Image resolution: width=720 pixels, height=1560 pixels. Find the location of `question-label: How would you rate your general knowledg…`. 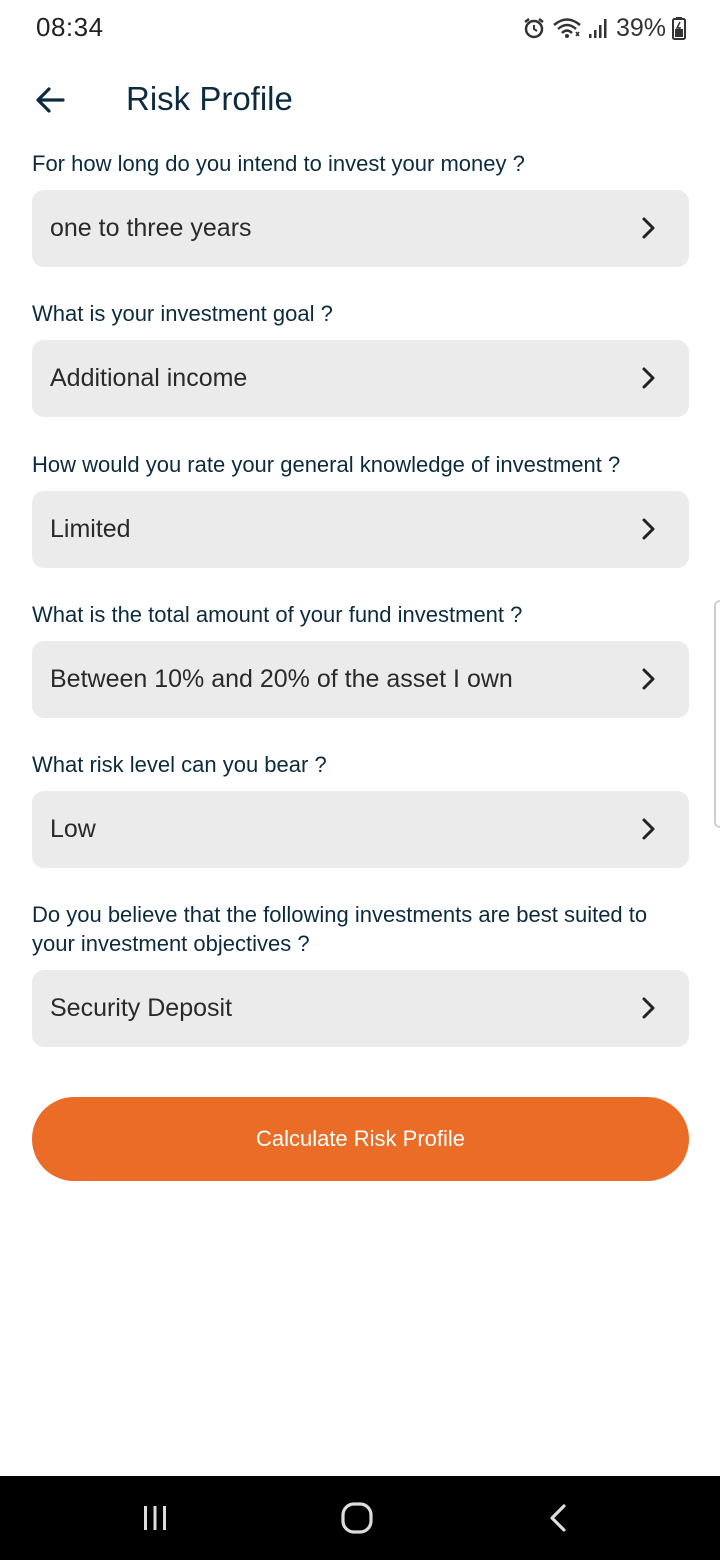

question-label: How would you rate your general knowledg… is located at coordinates (326, 464).